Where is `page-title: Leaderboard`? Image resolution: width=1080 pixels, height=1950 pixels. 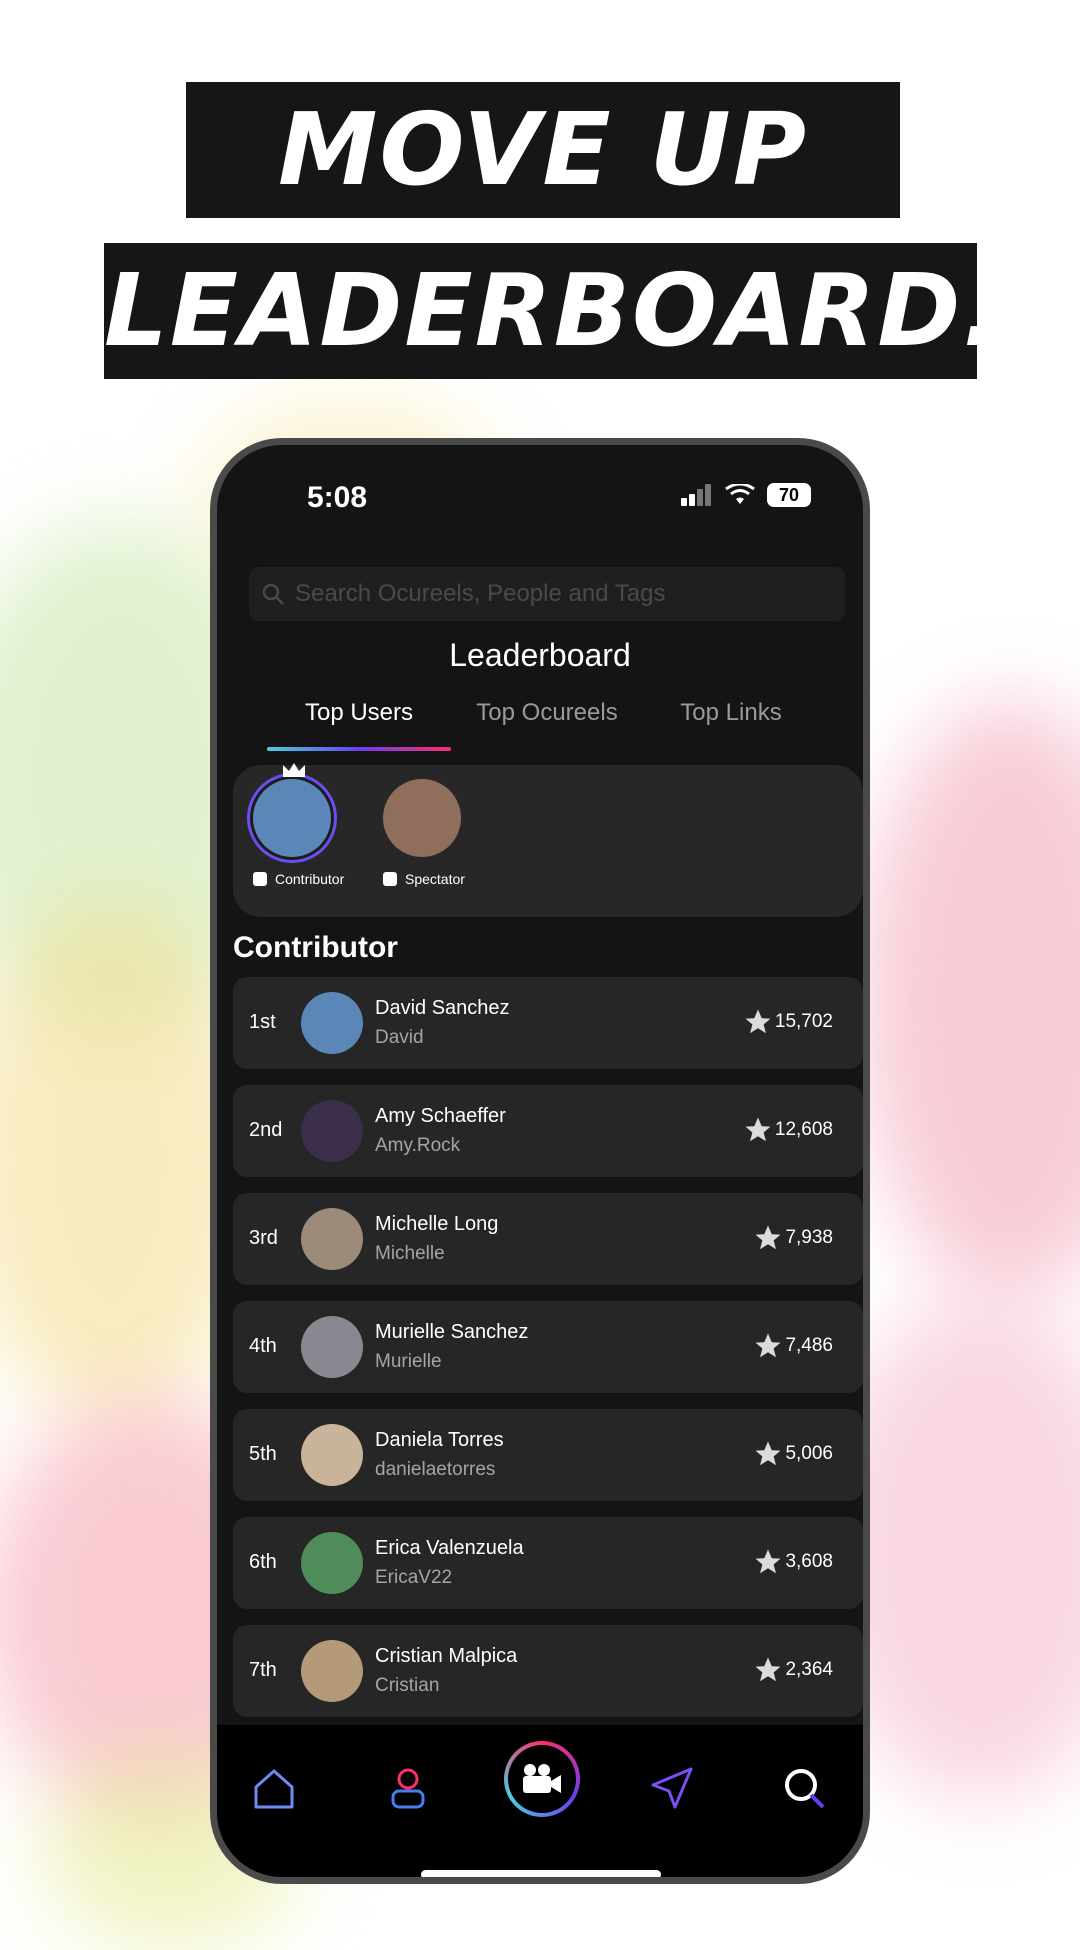
page-title: Leaderboard is located at coordinates (540, 655).